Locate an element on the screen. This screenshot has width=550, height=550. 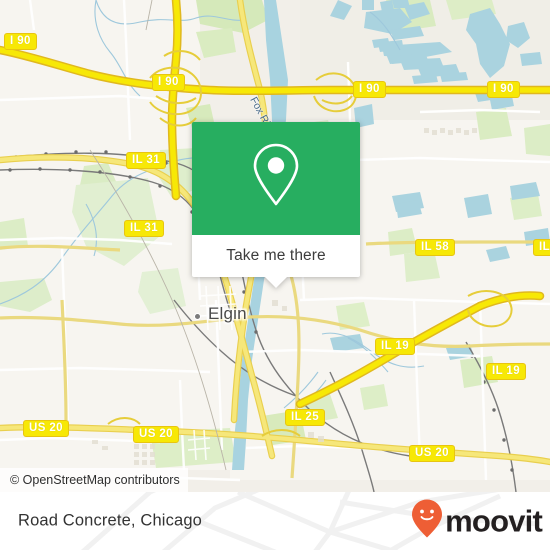
map-pin-icon is located at coordinates (276, 178).